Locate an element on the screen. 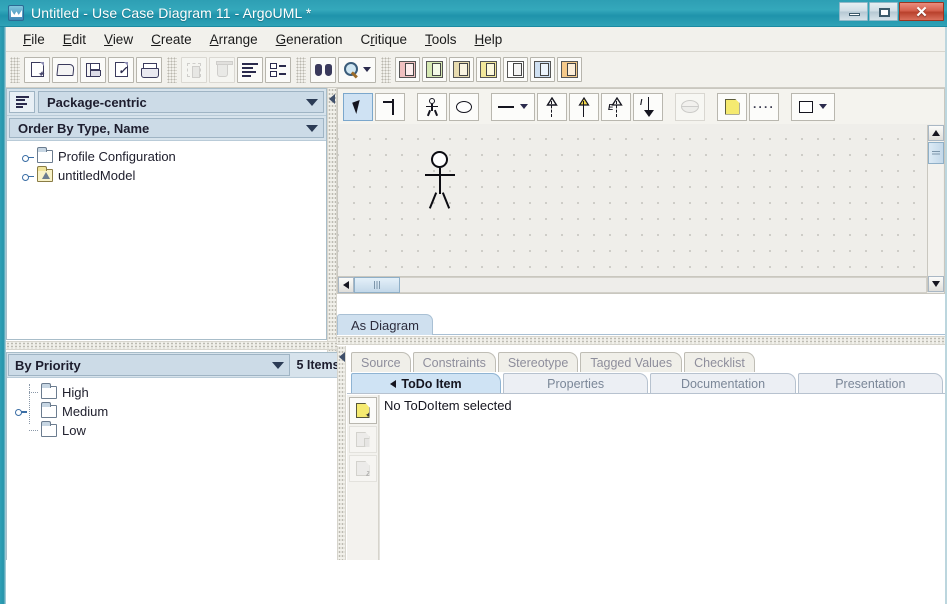 This screenshot has height=604, width=947. menu-view: View is located at coordinates (118, 39).